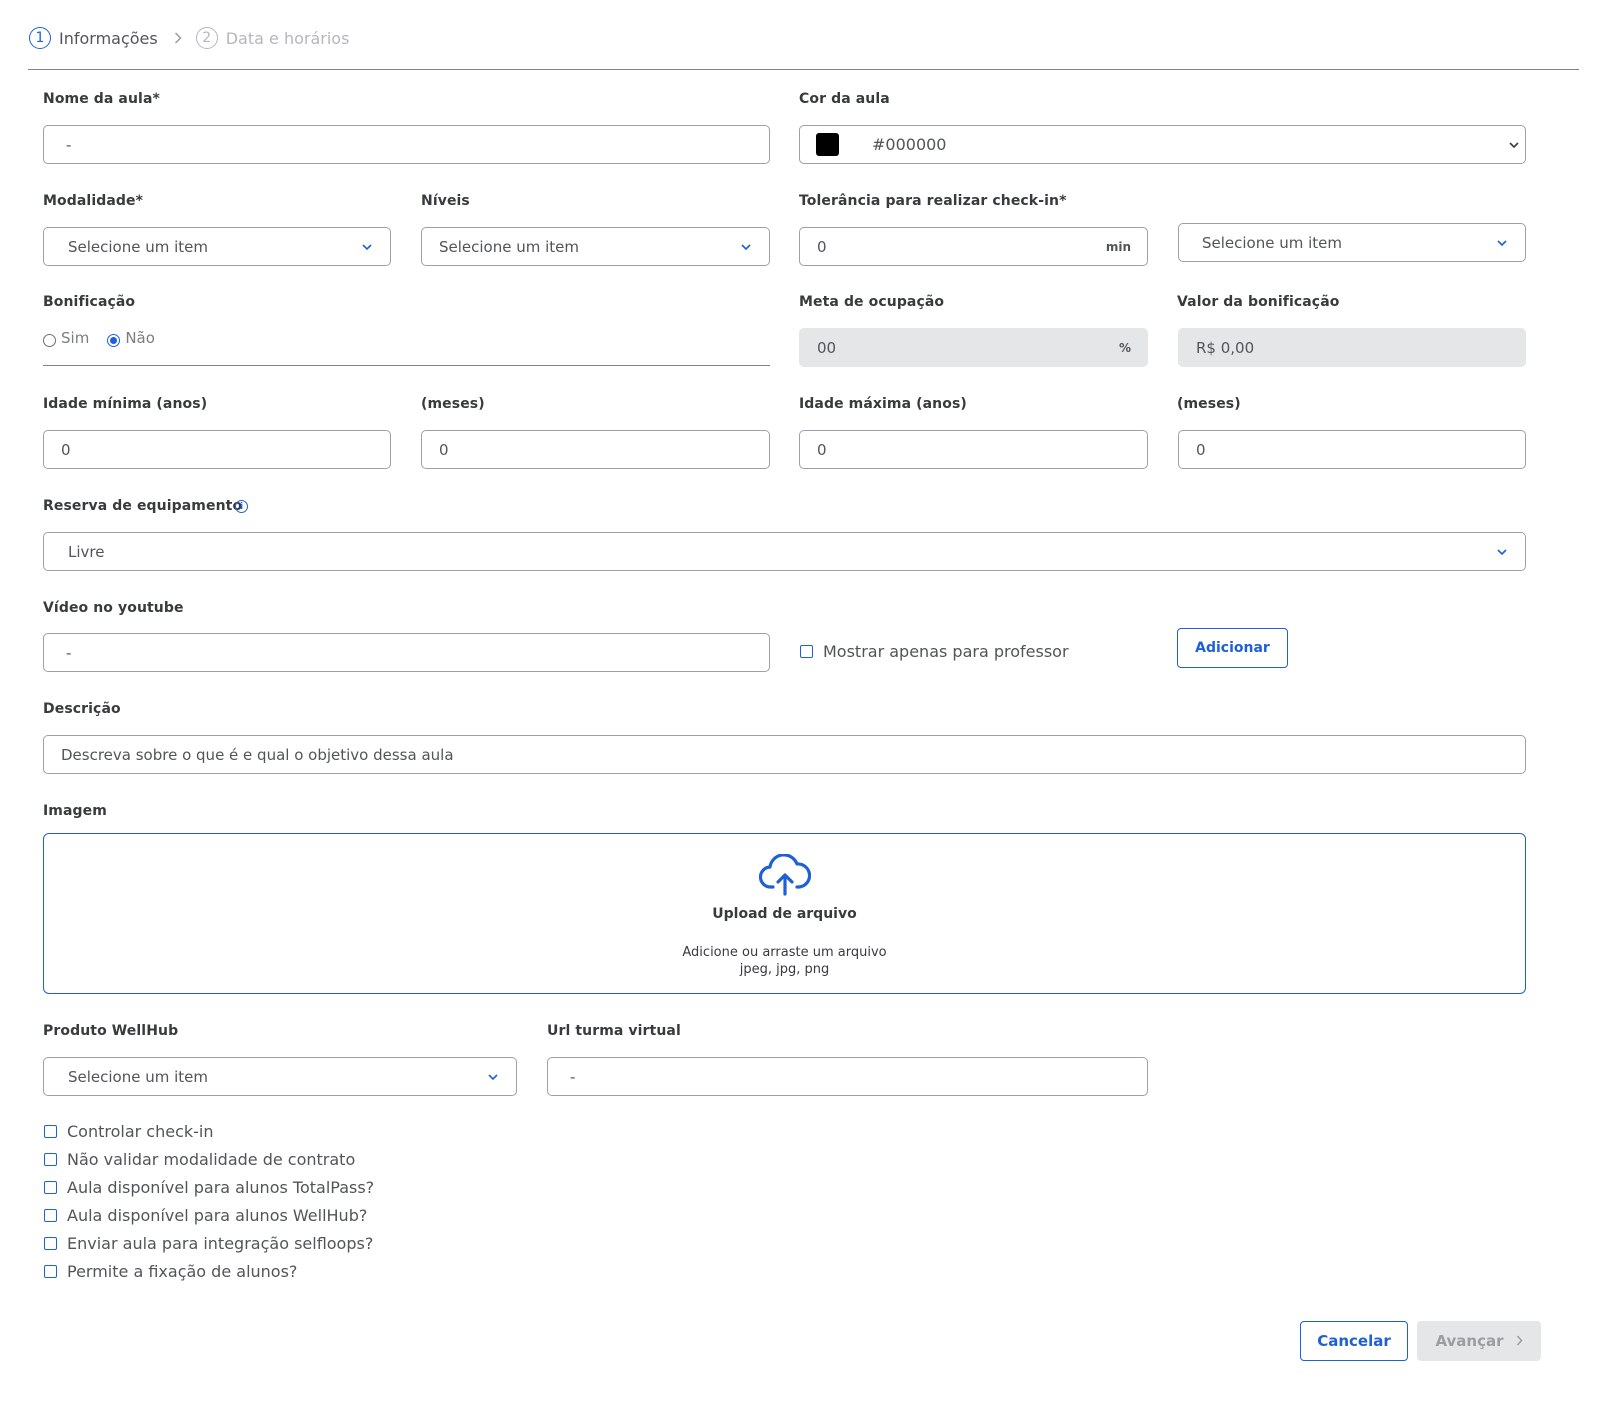 The image size is (1606, 1420). What do you see at coordinates (217, 449) in the screenshot?
I see `idade-minima-anos-input: 0` at bounding box center [217, 449].